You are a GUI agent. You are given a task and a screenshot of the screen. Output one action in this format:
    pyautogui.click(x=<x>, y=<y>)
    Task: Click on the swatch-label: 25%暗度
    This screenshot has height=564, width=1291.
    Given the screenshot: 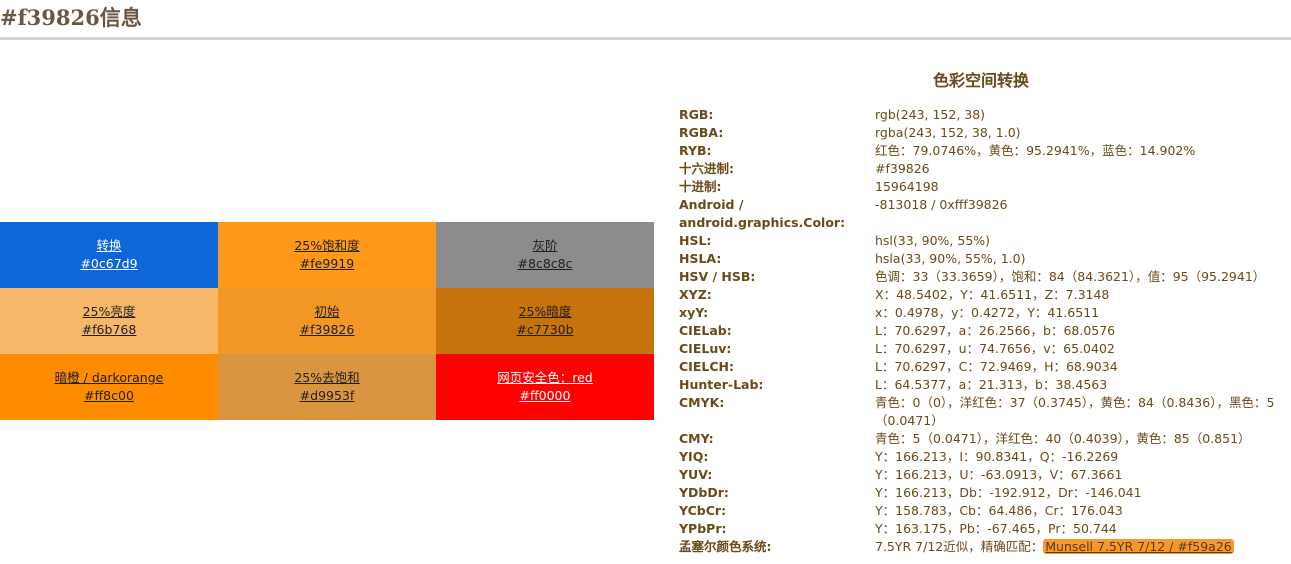 What is the action you would take?
    pyautogui.click(x=545, y=311)
    